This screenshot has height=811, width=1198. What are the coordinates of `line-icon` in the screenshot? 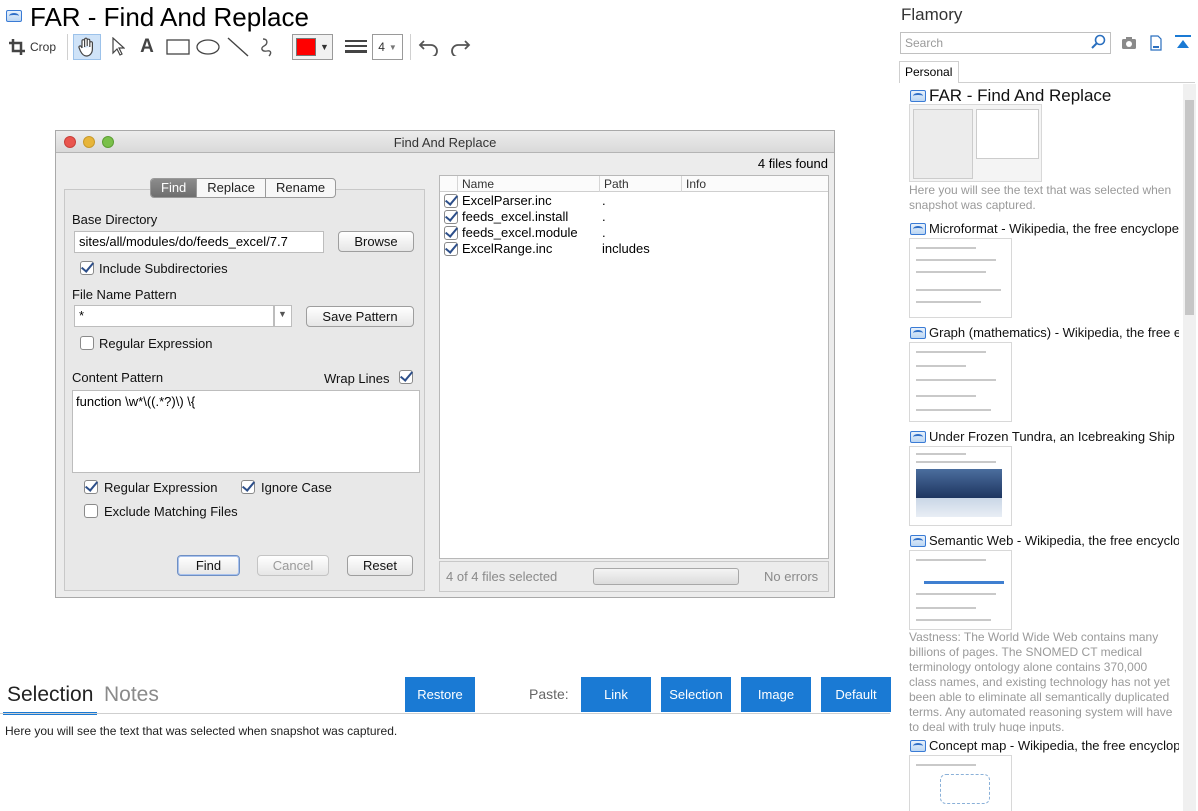 It's located at (238, 47).